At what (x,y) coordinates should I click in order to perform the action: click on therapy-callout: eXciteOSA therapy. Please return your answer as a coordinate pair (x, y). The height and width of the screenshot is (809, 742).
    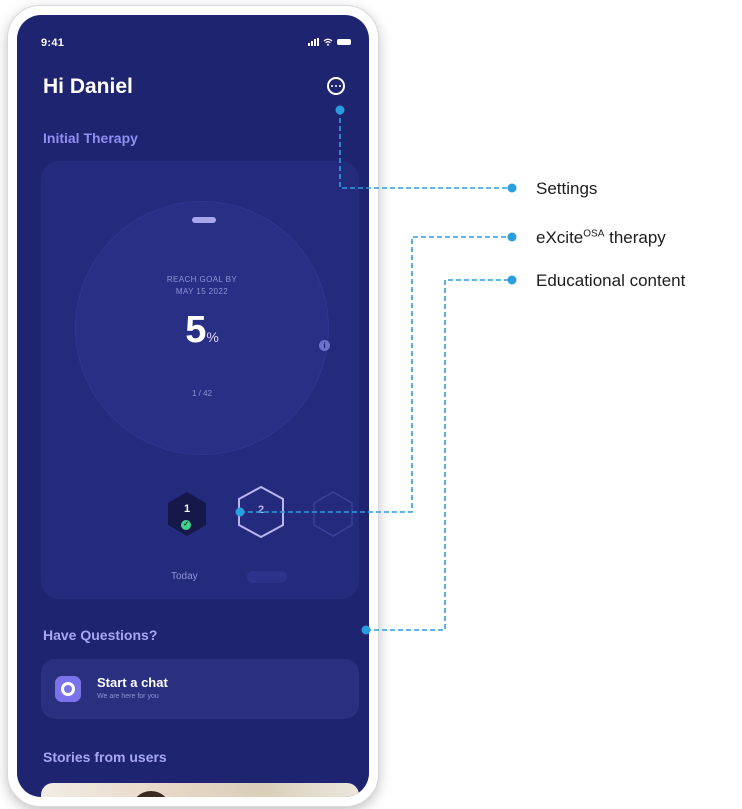
    Looking at the image, I should click on (601, 237).